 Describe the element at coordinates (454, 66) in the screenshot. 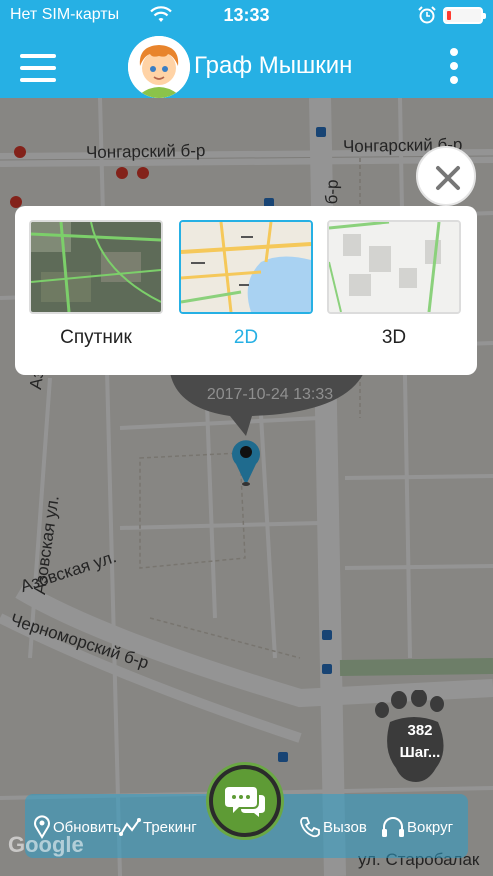

I see `more-icon` at that location.